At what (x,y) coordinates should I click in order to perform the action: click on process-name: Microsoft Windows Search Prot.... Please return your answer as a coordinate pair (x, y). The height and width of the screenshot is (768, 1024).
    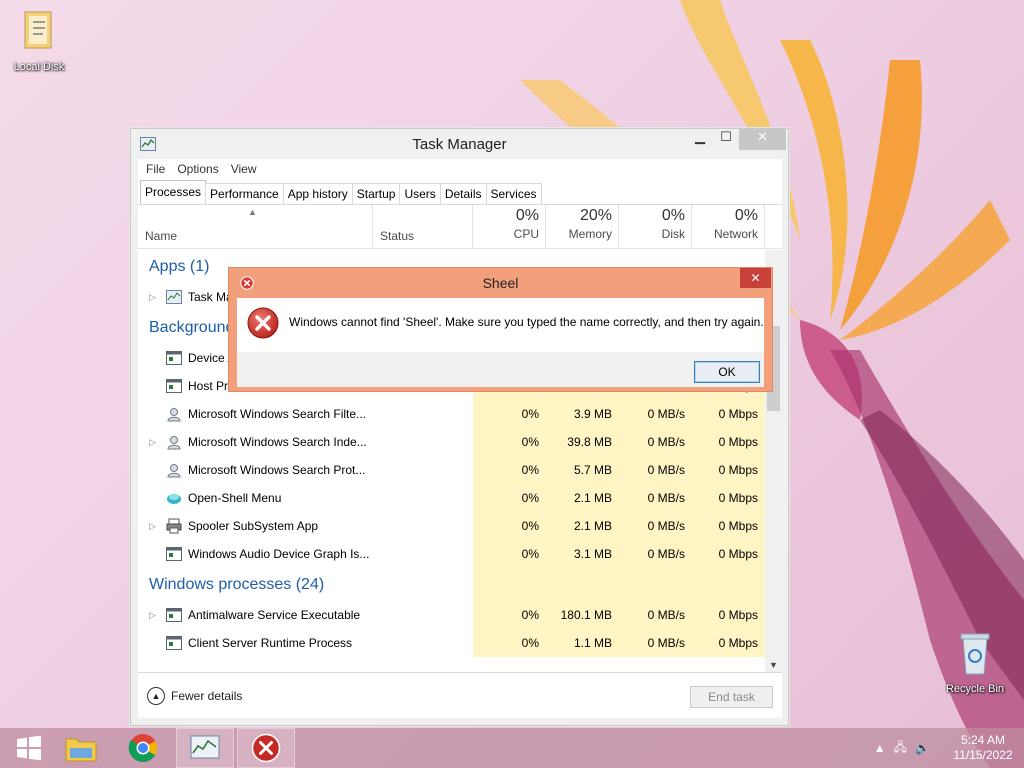
    Looking at the image, I should click on (277, 470).